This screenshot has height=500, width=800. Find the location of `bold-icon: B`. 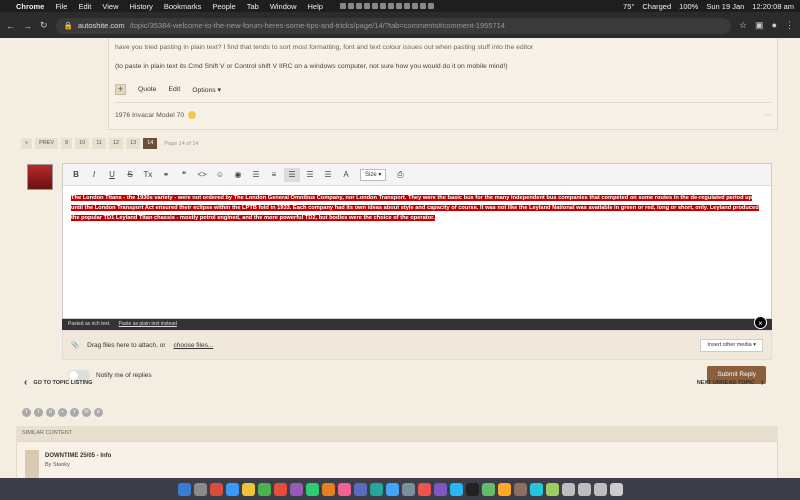

bold-icon: B is located at coordinates (76, 175).